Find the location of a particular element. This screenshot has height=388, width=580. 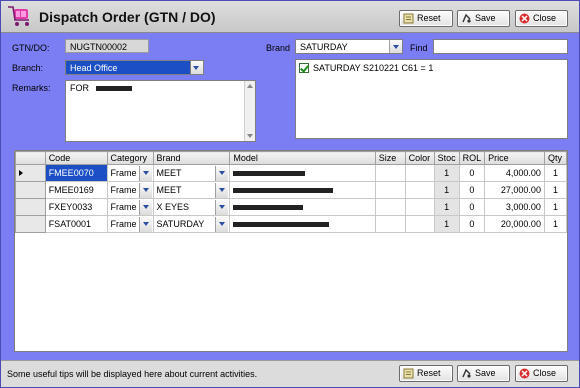

close-icon is located at coordinates (524, 373).